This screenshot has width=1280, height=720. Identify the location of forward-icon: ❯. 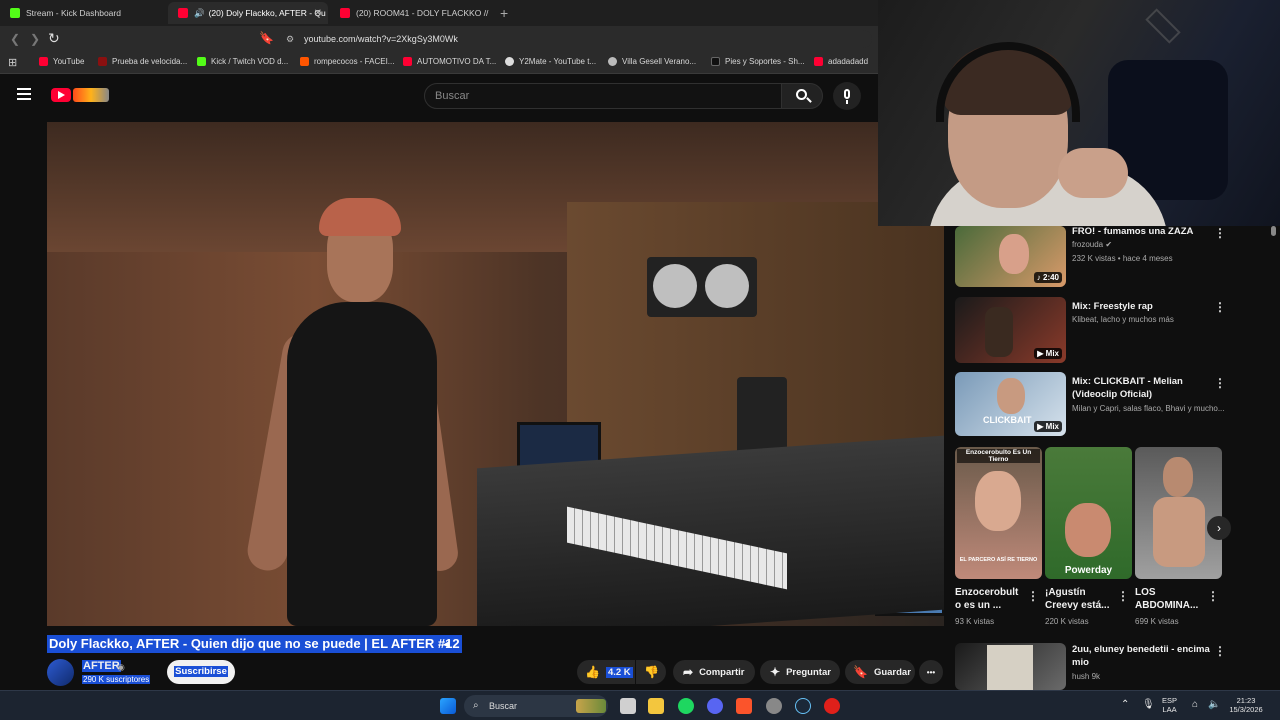
(35, 39).